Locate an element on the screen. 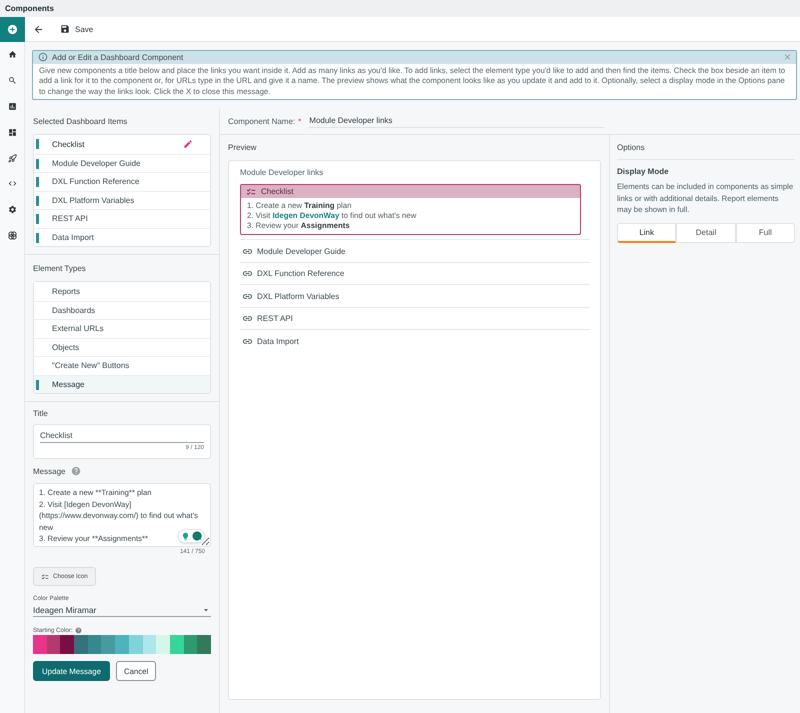 Image resolution: width=800 pixels, height=713 pixels. item-label: Message is located at coordinates (68, 384).